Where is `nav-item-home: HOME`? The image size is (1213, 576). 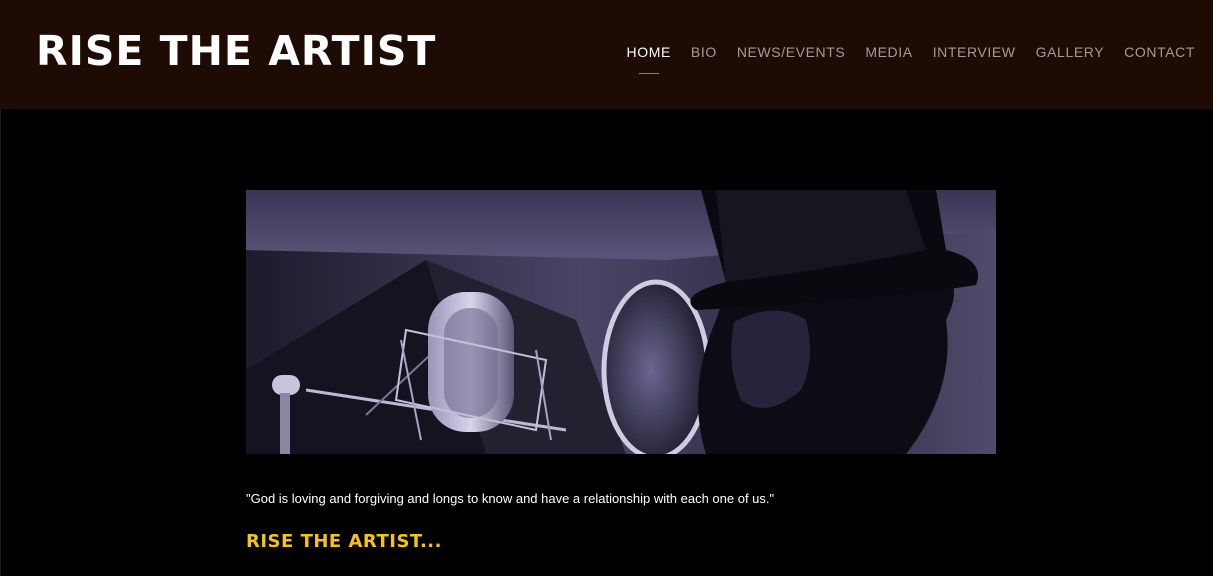
nav-item-home: HOME is located at coordinates (649, 52).